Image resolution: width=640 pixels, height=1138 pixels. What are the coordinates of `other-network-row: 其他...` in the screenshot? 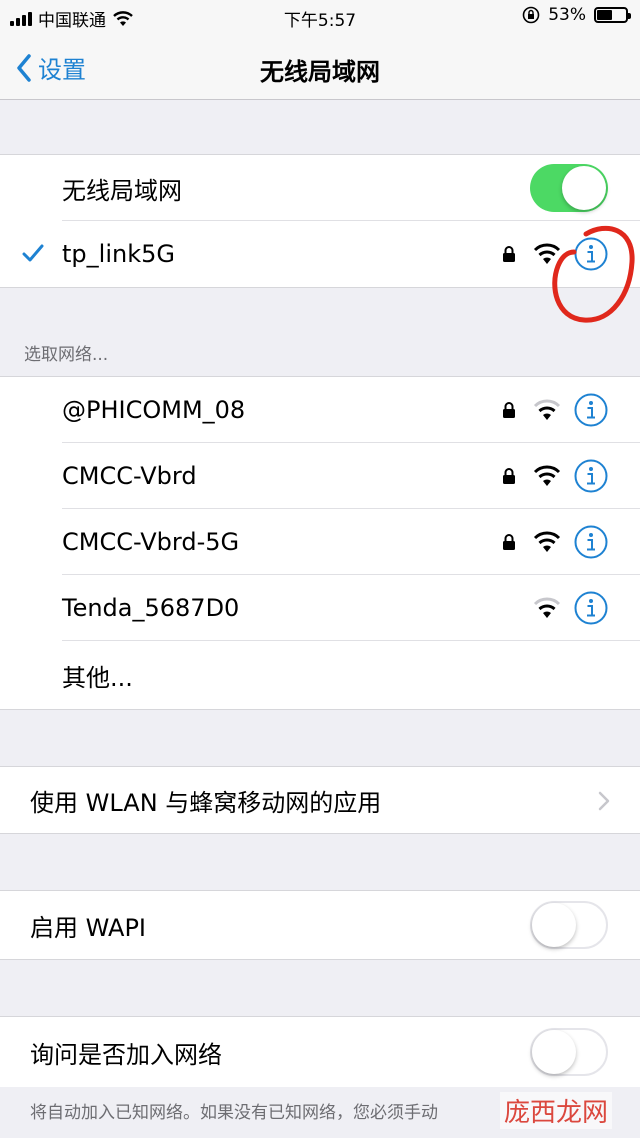 It's located at (320, 675).